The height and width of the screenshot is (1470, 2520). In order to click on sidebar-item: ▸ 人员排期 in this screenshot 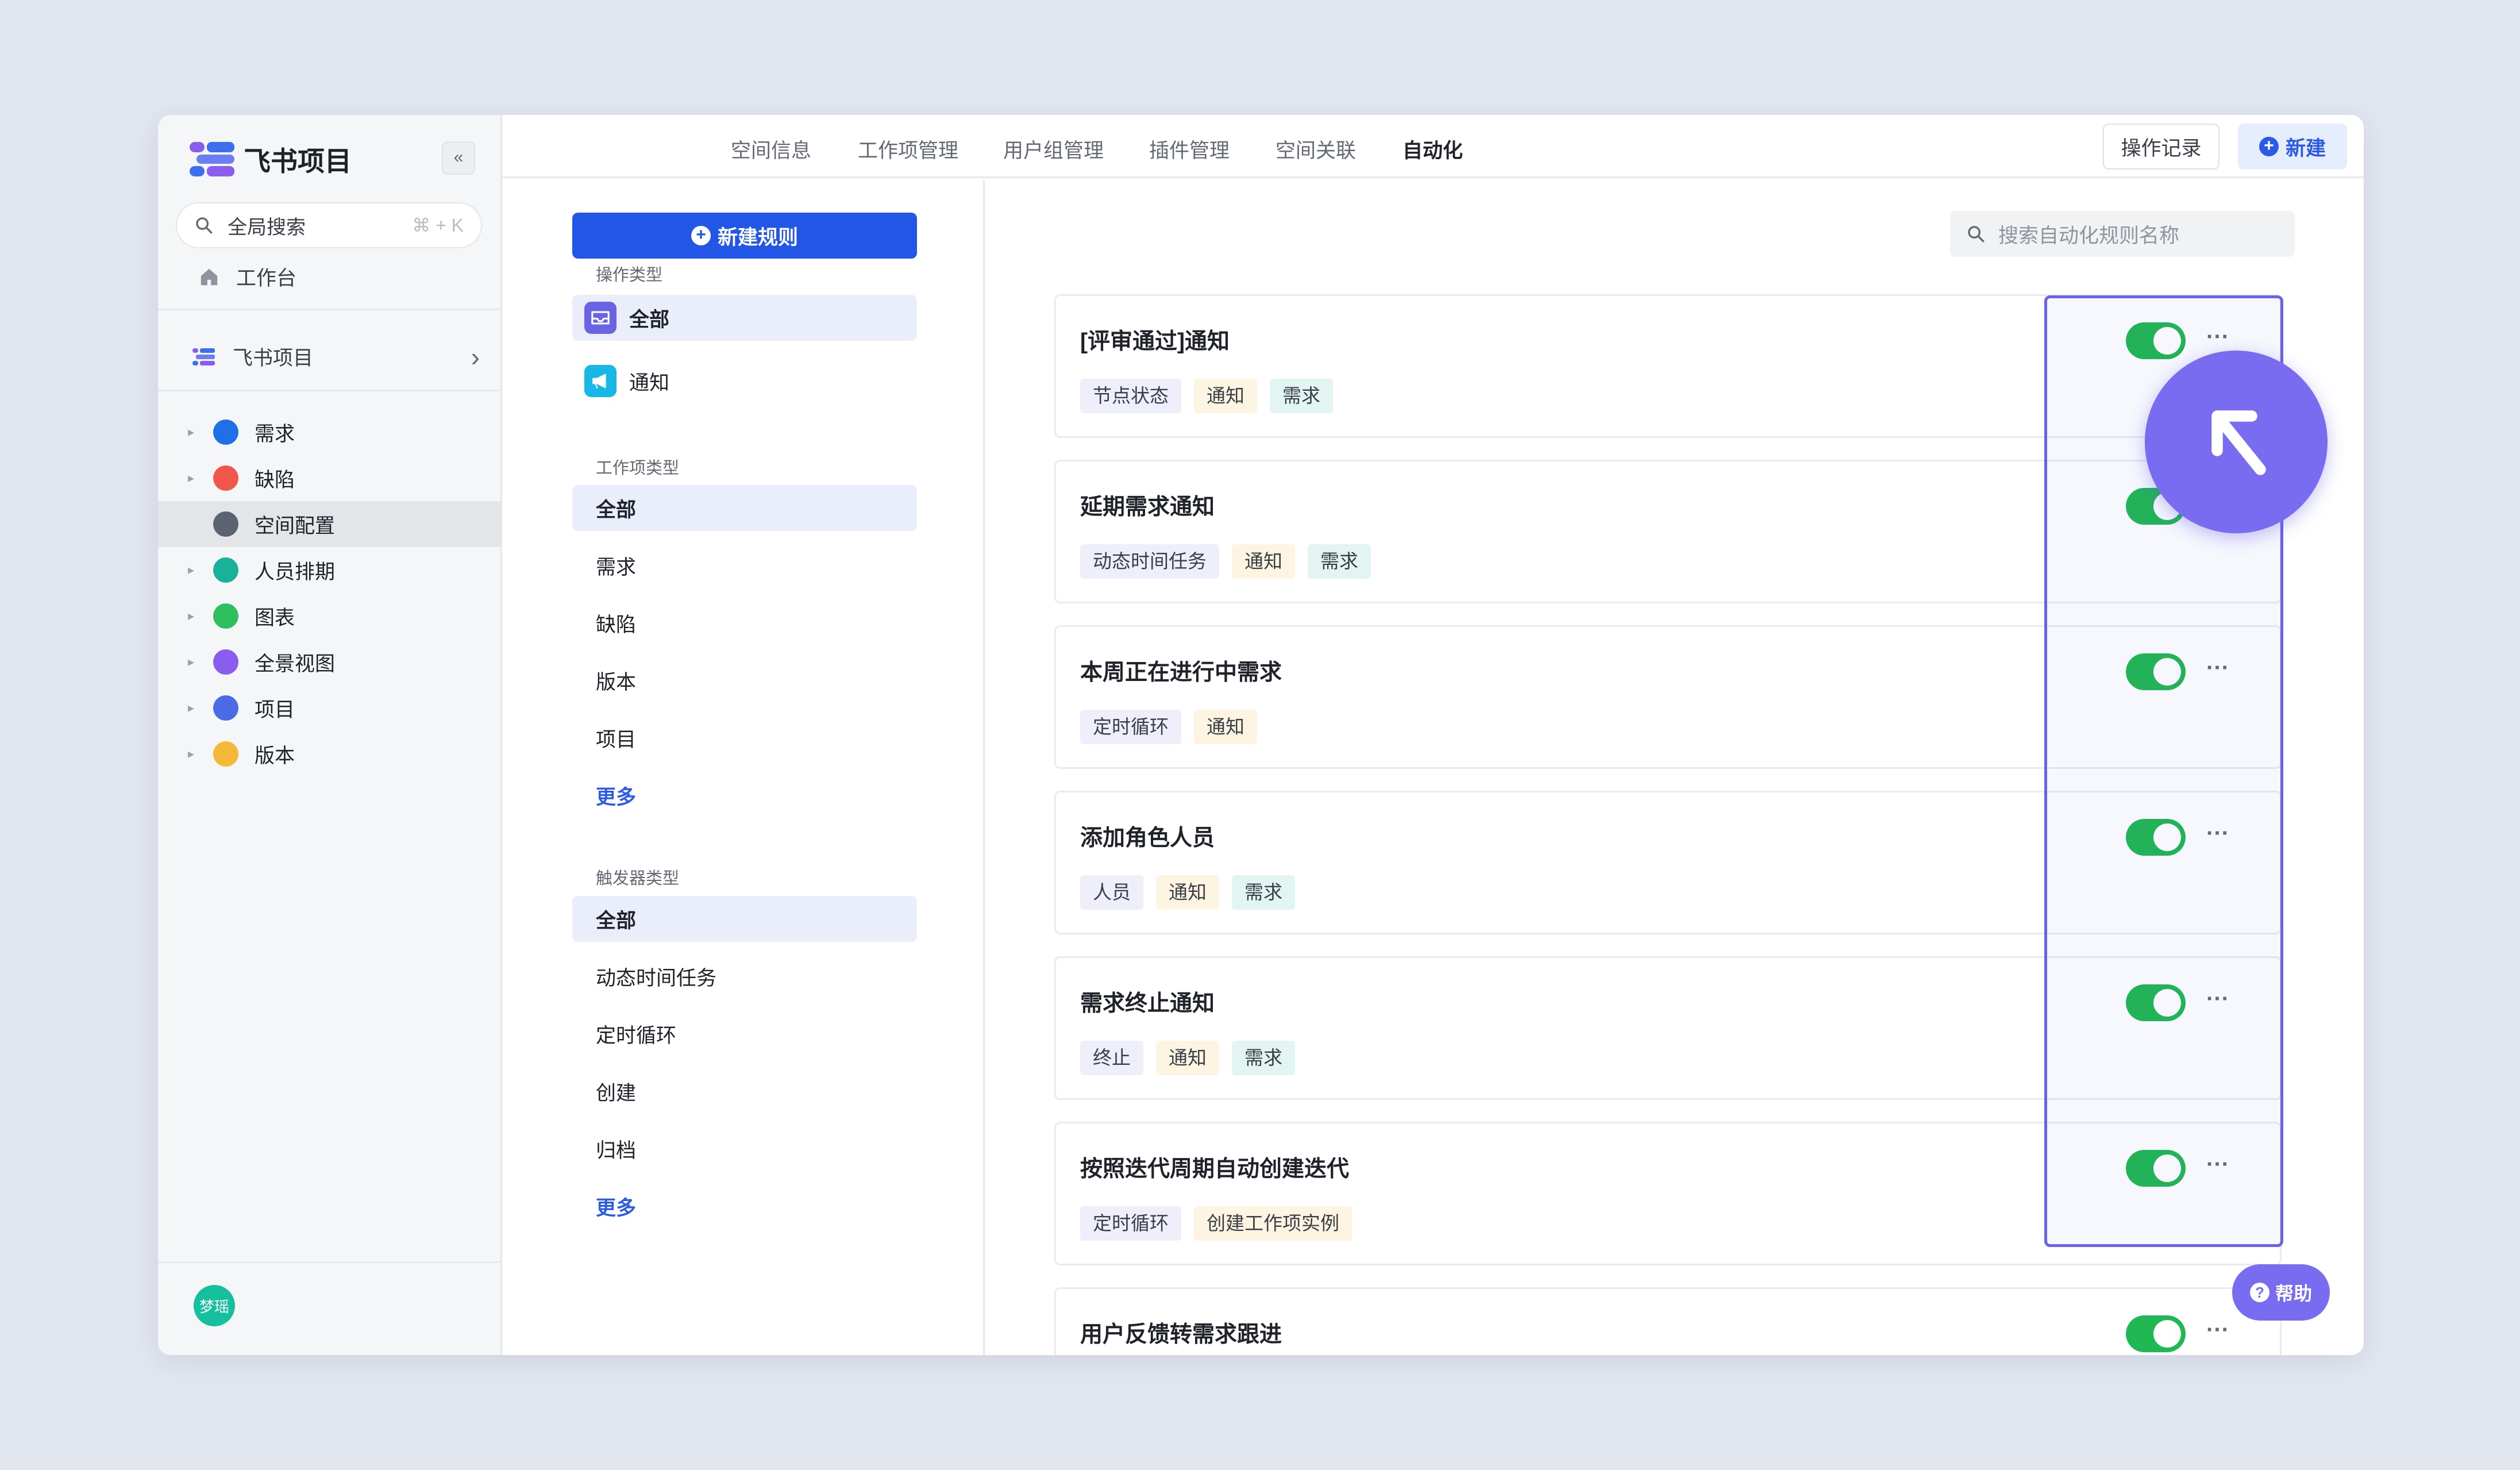, I will do `click(330, 570)`.